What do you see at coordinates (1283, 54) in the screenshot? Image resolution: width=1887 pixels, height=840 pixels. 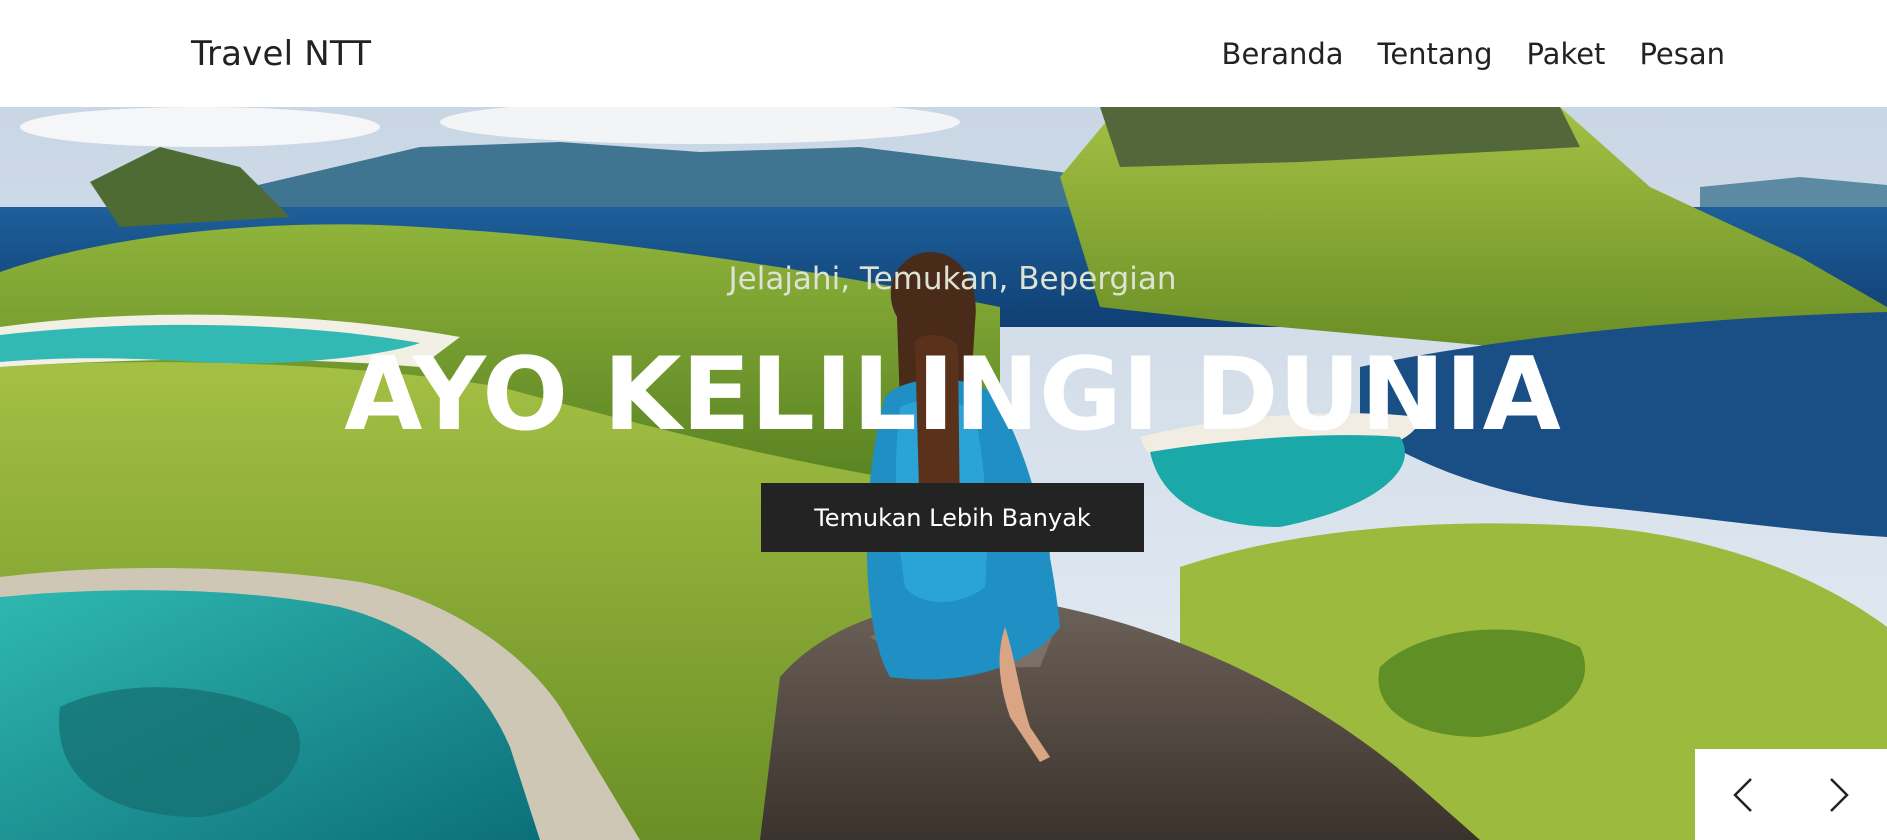 I see `nav-link-beranda: Beranda` at bounding box center [1283, 54].